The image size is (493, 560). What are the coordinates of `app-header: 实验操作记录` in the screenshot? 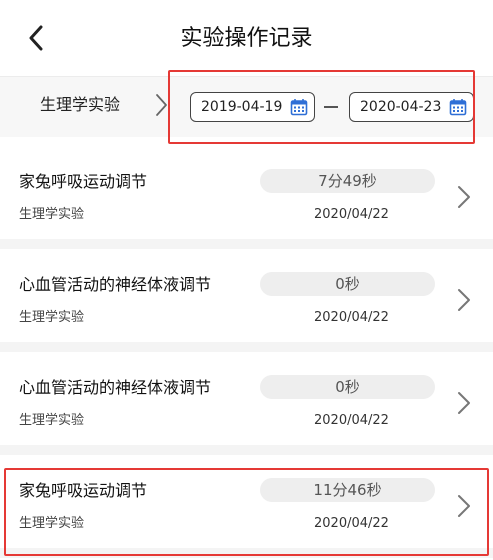 It's located at (246, 38).